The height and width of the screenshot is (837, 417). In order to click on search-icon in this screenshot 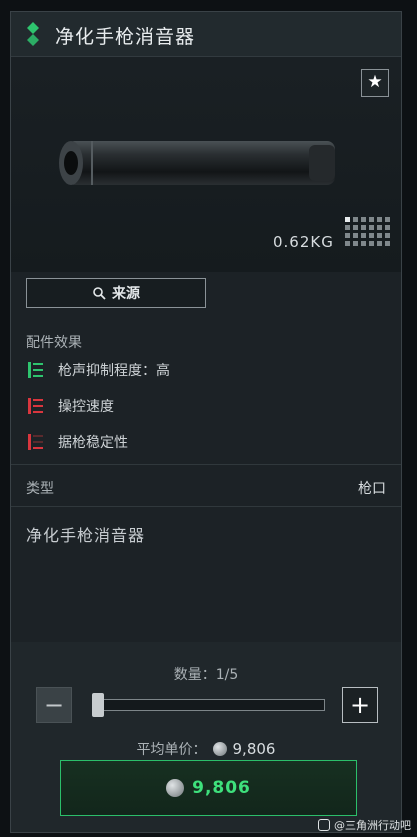, I will do `click(99, 293)`.